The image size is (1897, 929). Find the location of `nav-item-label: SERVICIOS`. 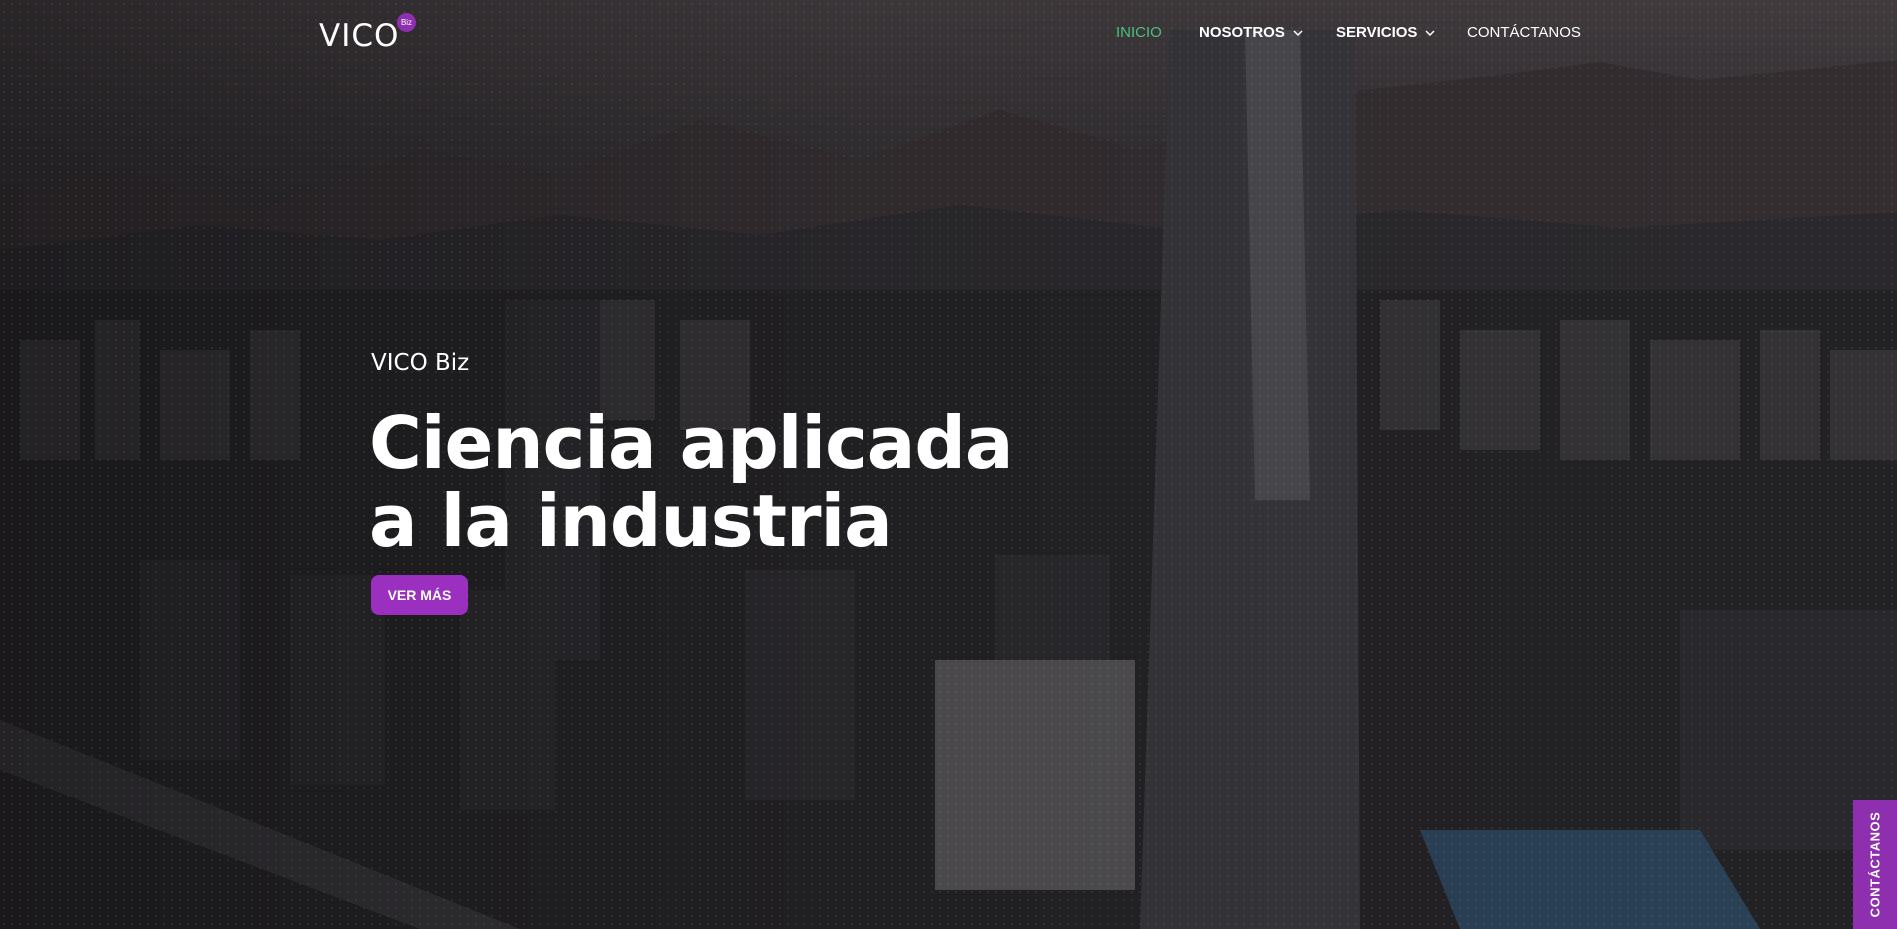

nav-item-label: SERVICIOS is located at coordinates (1377, 32).